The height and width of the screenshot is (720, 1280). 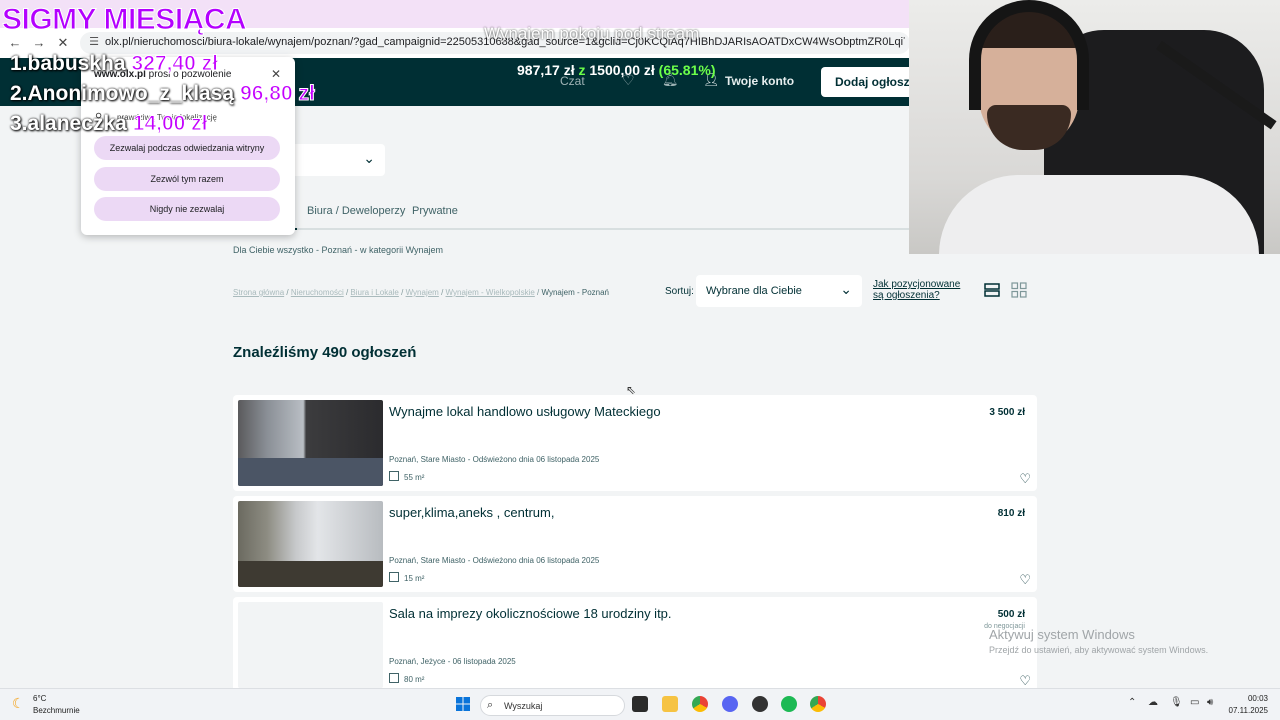 I want to click on donation-goal: 987,17 zł z 1500,00 zł (65.81%), so click(x=688, y=71).